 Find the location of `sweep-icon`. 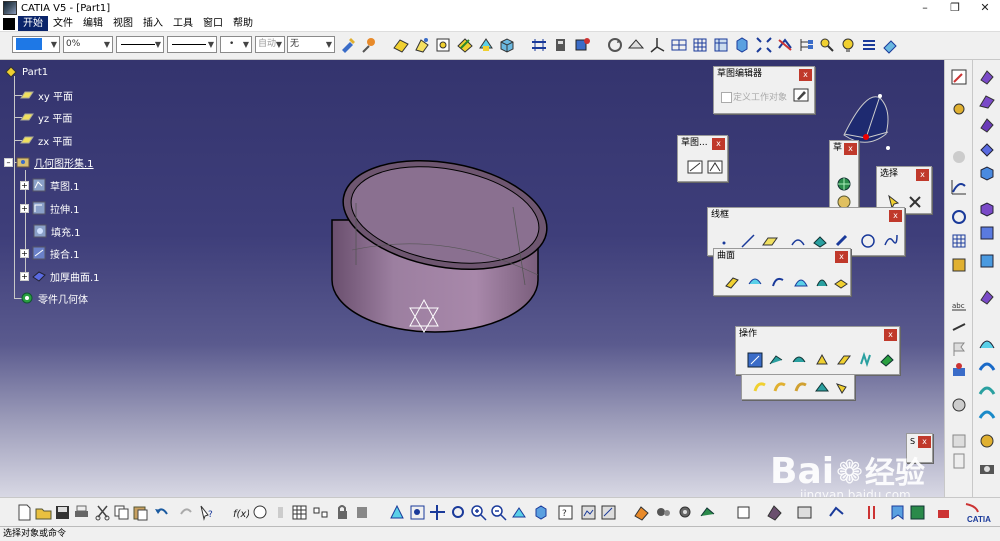

sweep-icon is located at coordinates (778, 282).